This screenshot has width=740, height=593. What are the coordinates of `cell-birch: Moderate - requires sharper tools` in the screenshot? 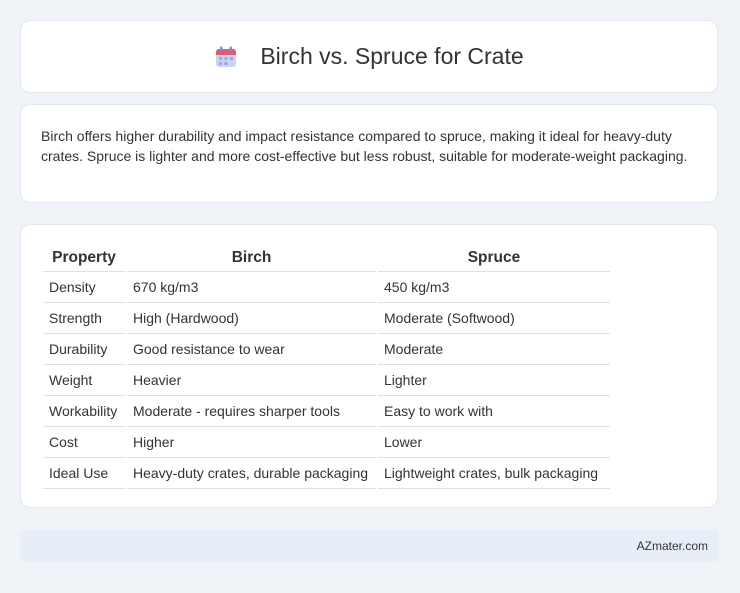 It's located at (251, 411).